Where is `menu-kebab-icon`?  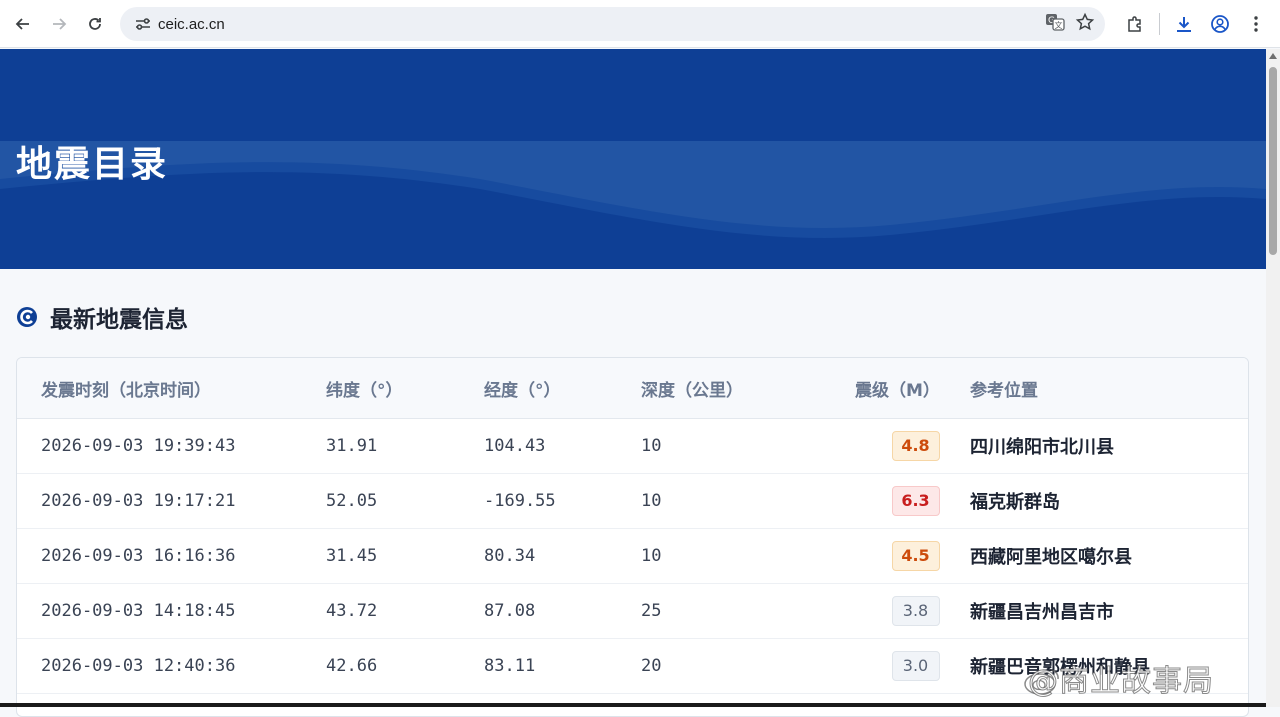
menu-kebab-icon is located at coordinates (1256, 24).